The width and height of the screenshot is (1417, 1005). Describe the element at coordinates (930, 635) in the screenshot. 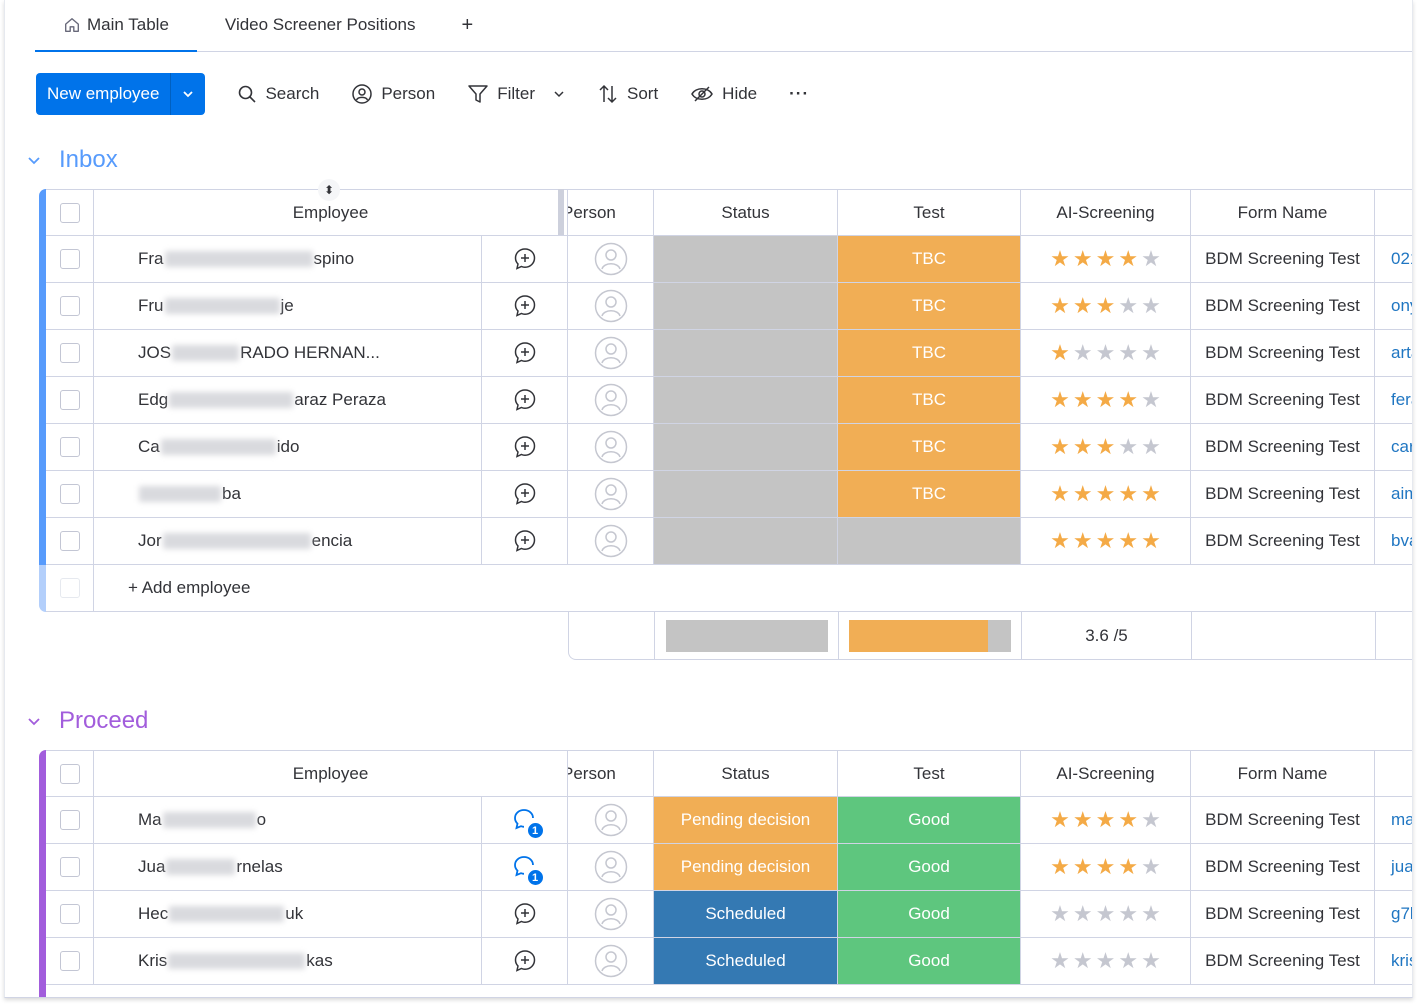

I see `summary-test` at that location.